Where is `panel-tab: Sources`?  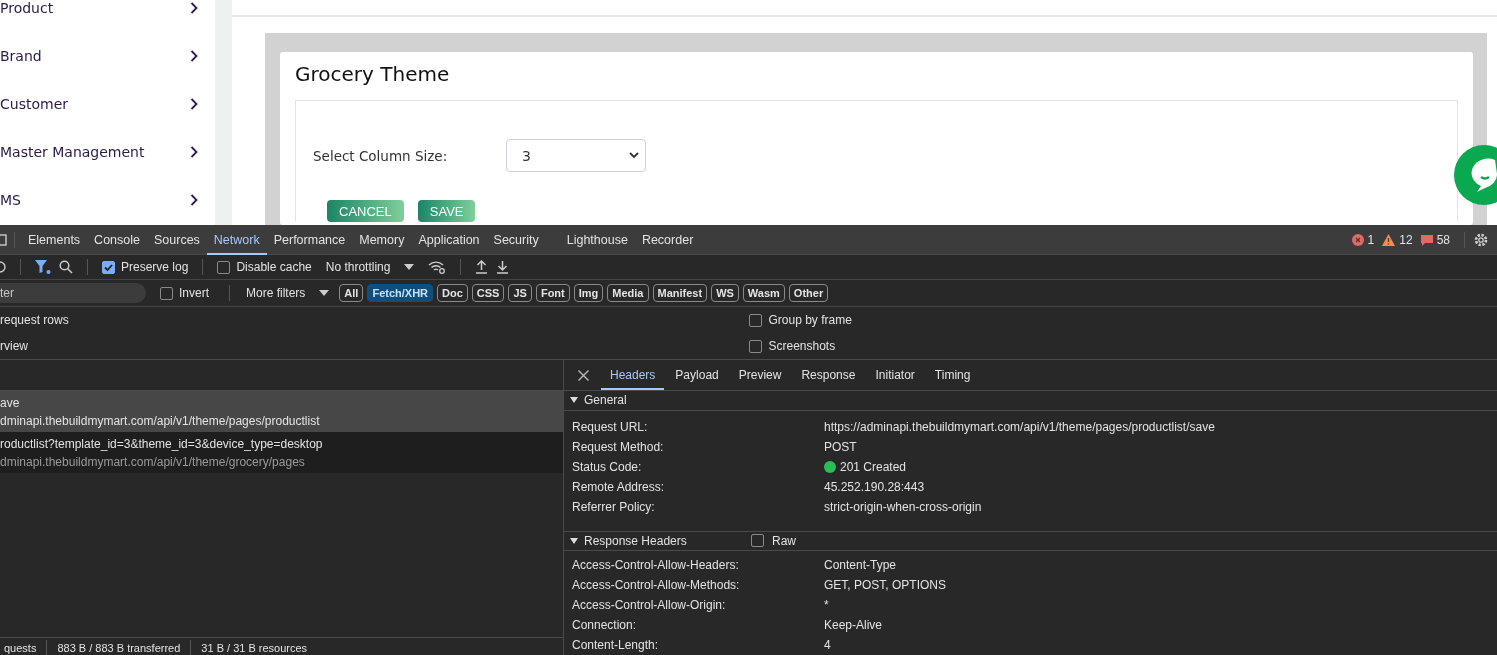 panel-tab: Sources is located at coordinates (177, 239).